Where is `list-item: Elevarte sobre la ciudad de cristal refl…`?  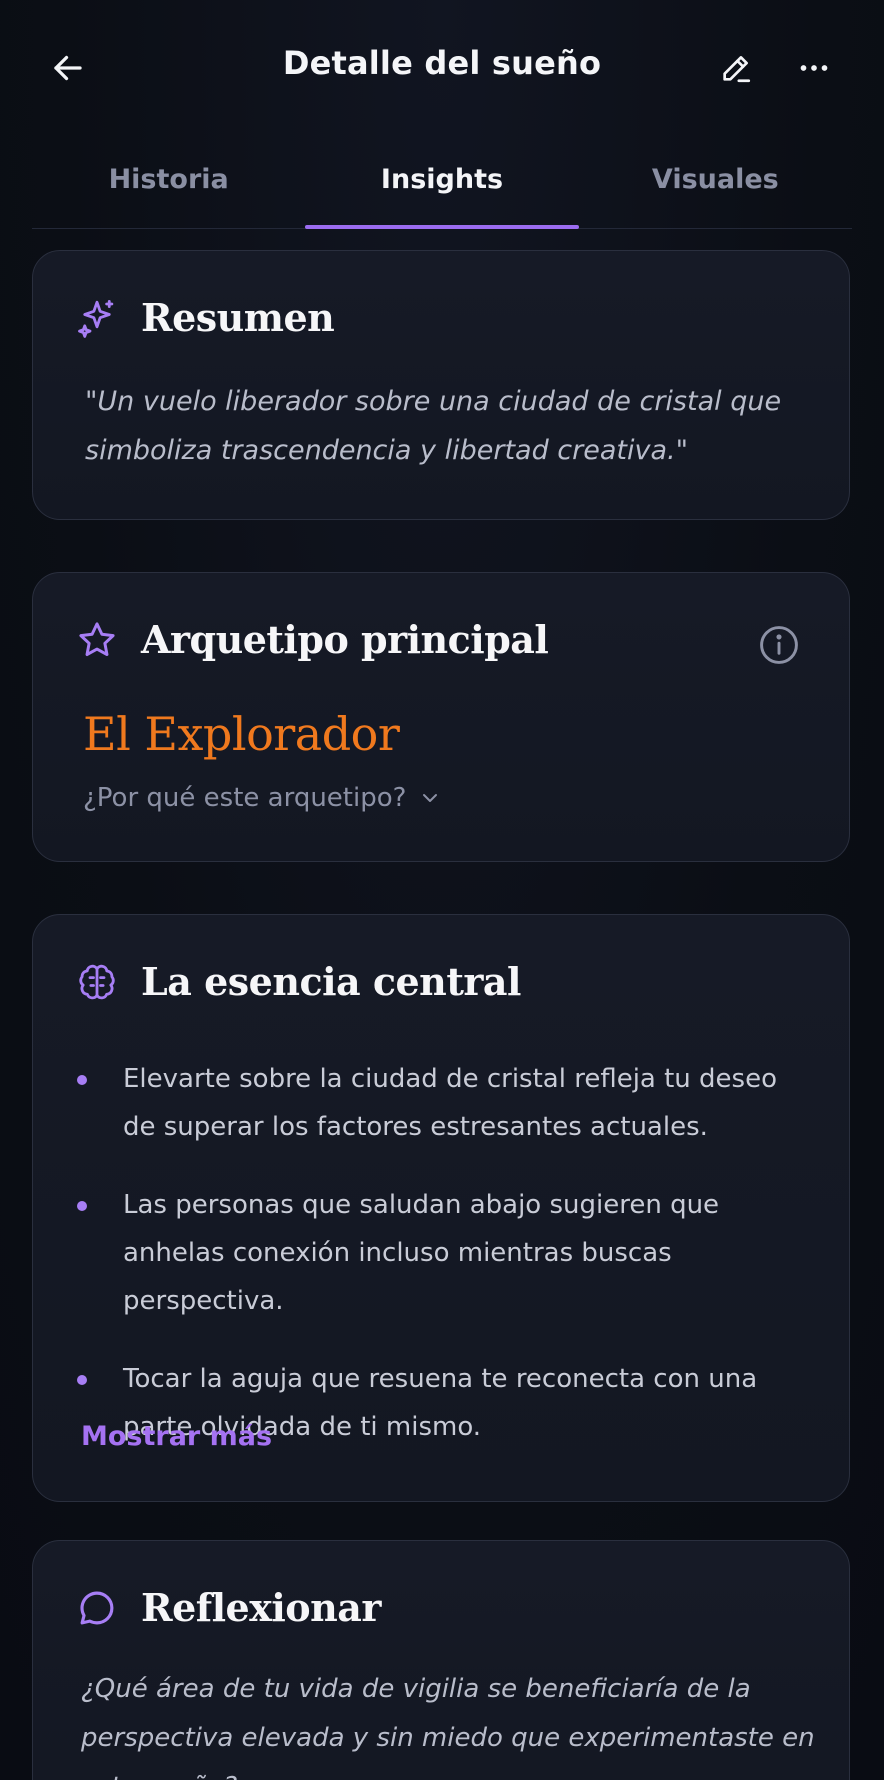
list-item: Elevarte sobre la ciudad de cristal refl… is located at coordinates (447, 1103).